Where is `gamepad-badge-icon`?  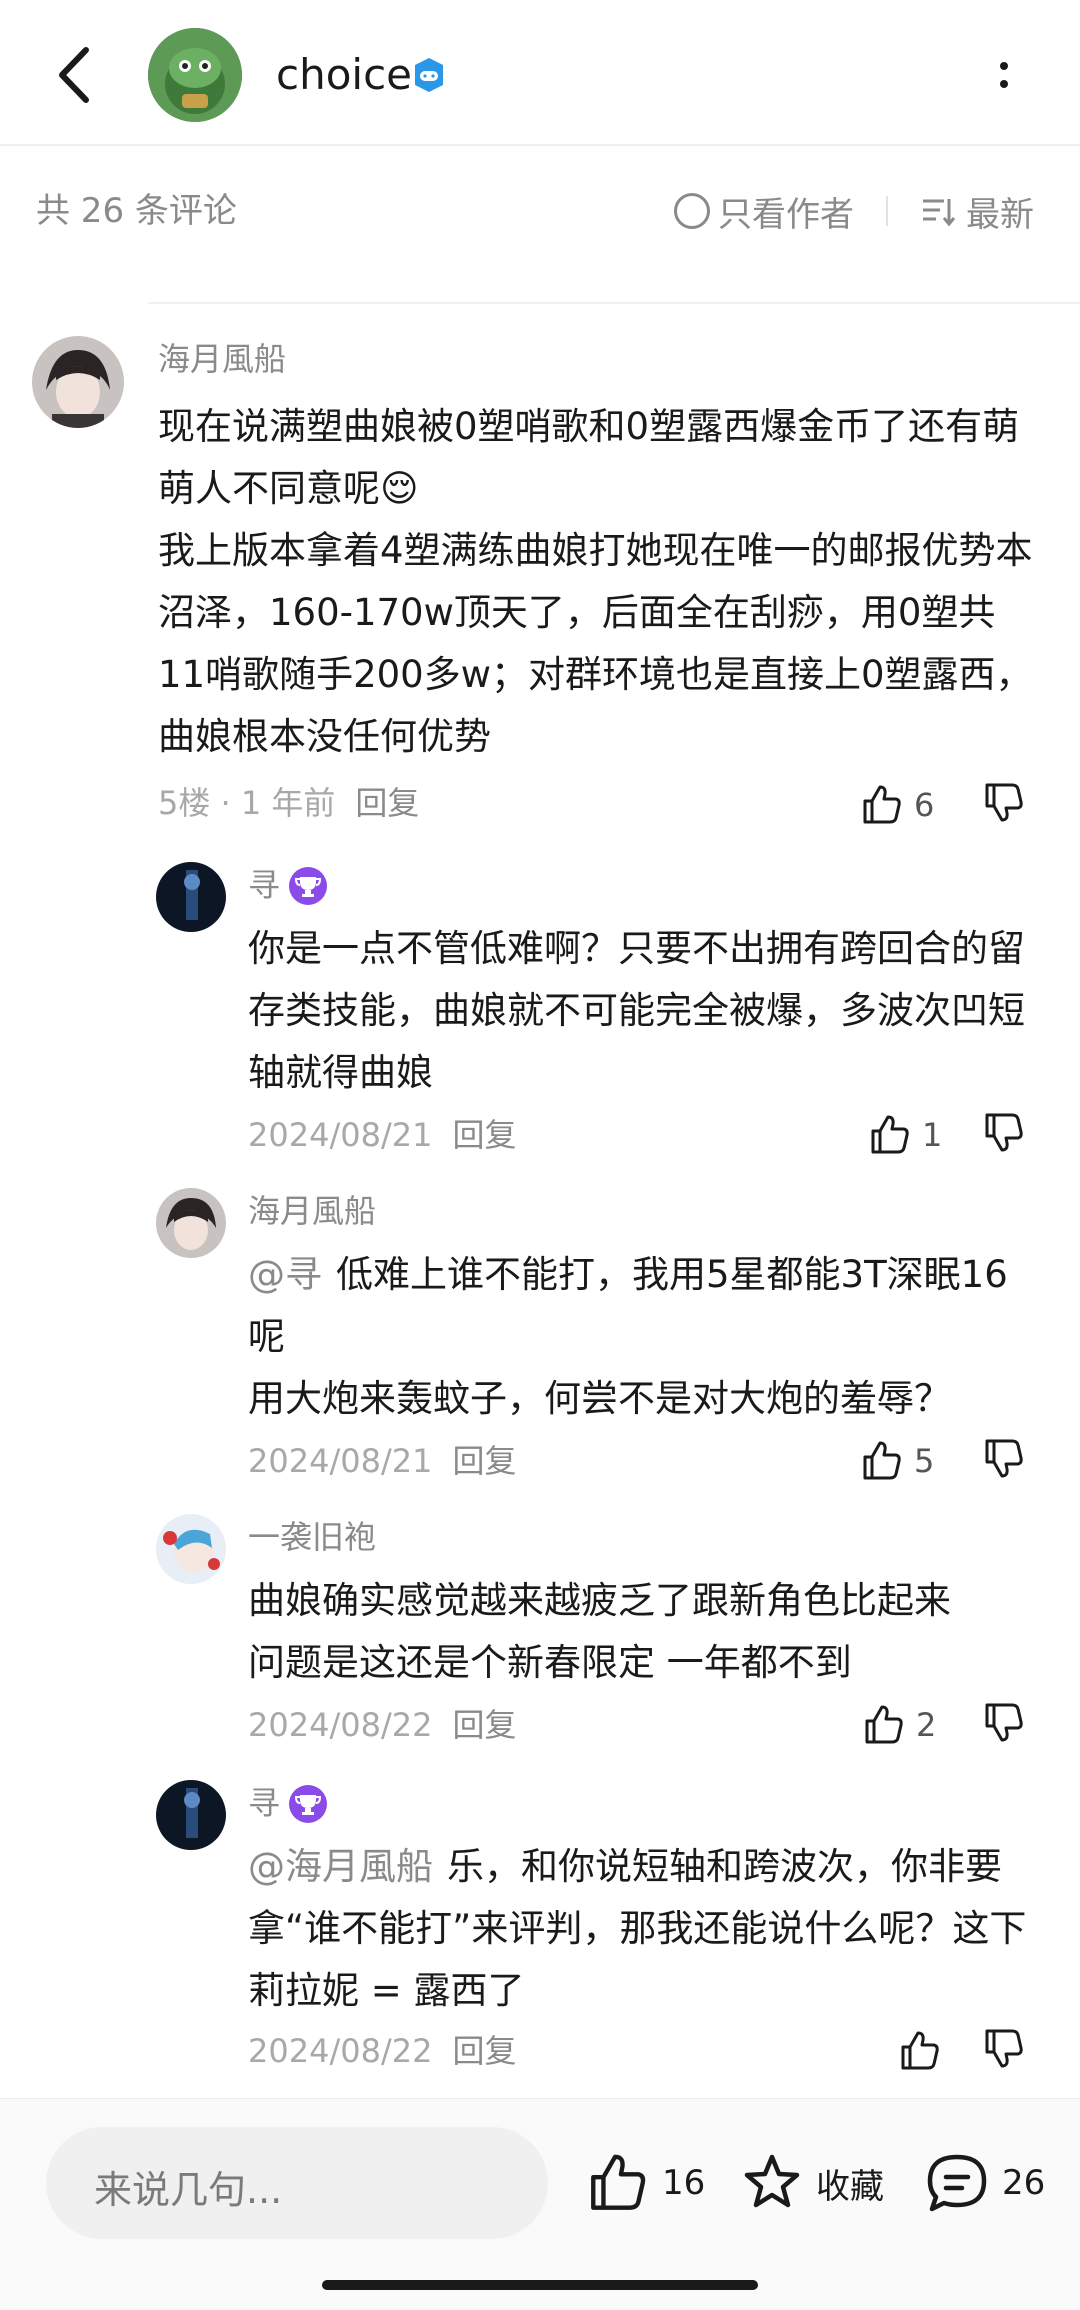 gamepad-badge-icon is located at coordinates (429, 75).